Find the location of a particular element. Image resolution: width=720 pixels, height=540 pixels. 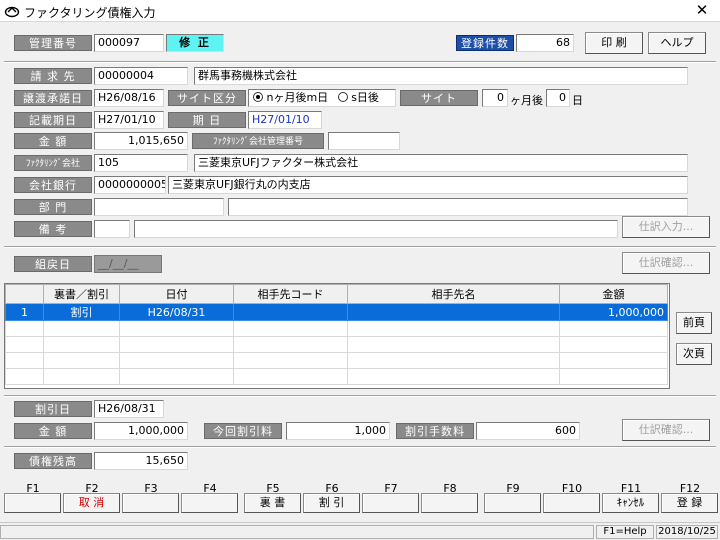

status-message-cell is located at coordinates (297, 532).